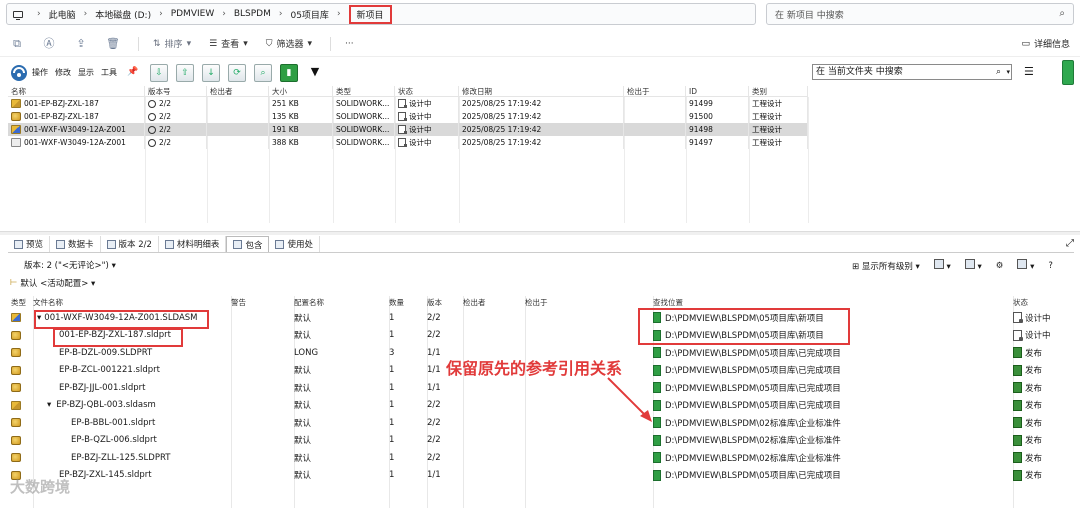 The height and width of the screenshot is (508, 1080). I want to click on crumb-project-library: 05项目库, so click(309, 14).